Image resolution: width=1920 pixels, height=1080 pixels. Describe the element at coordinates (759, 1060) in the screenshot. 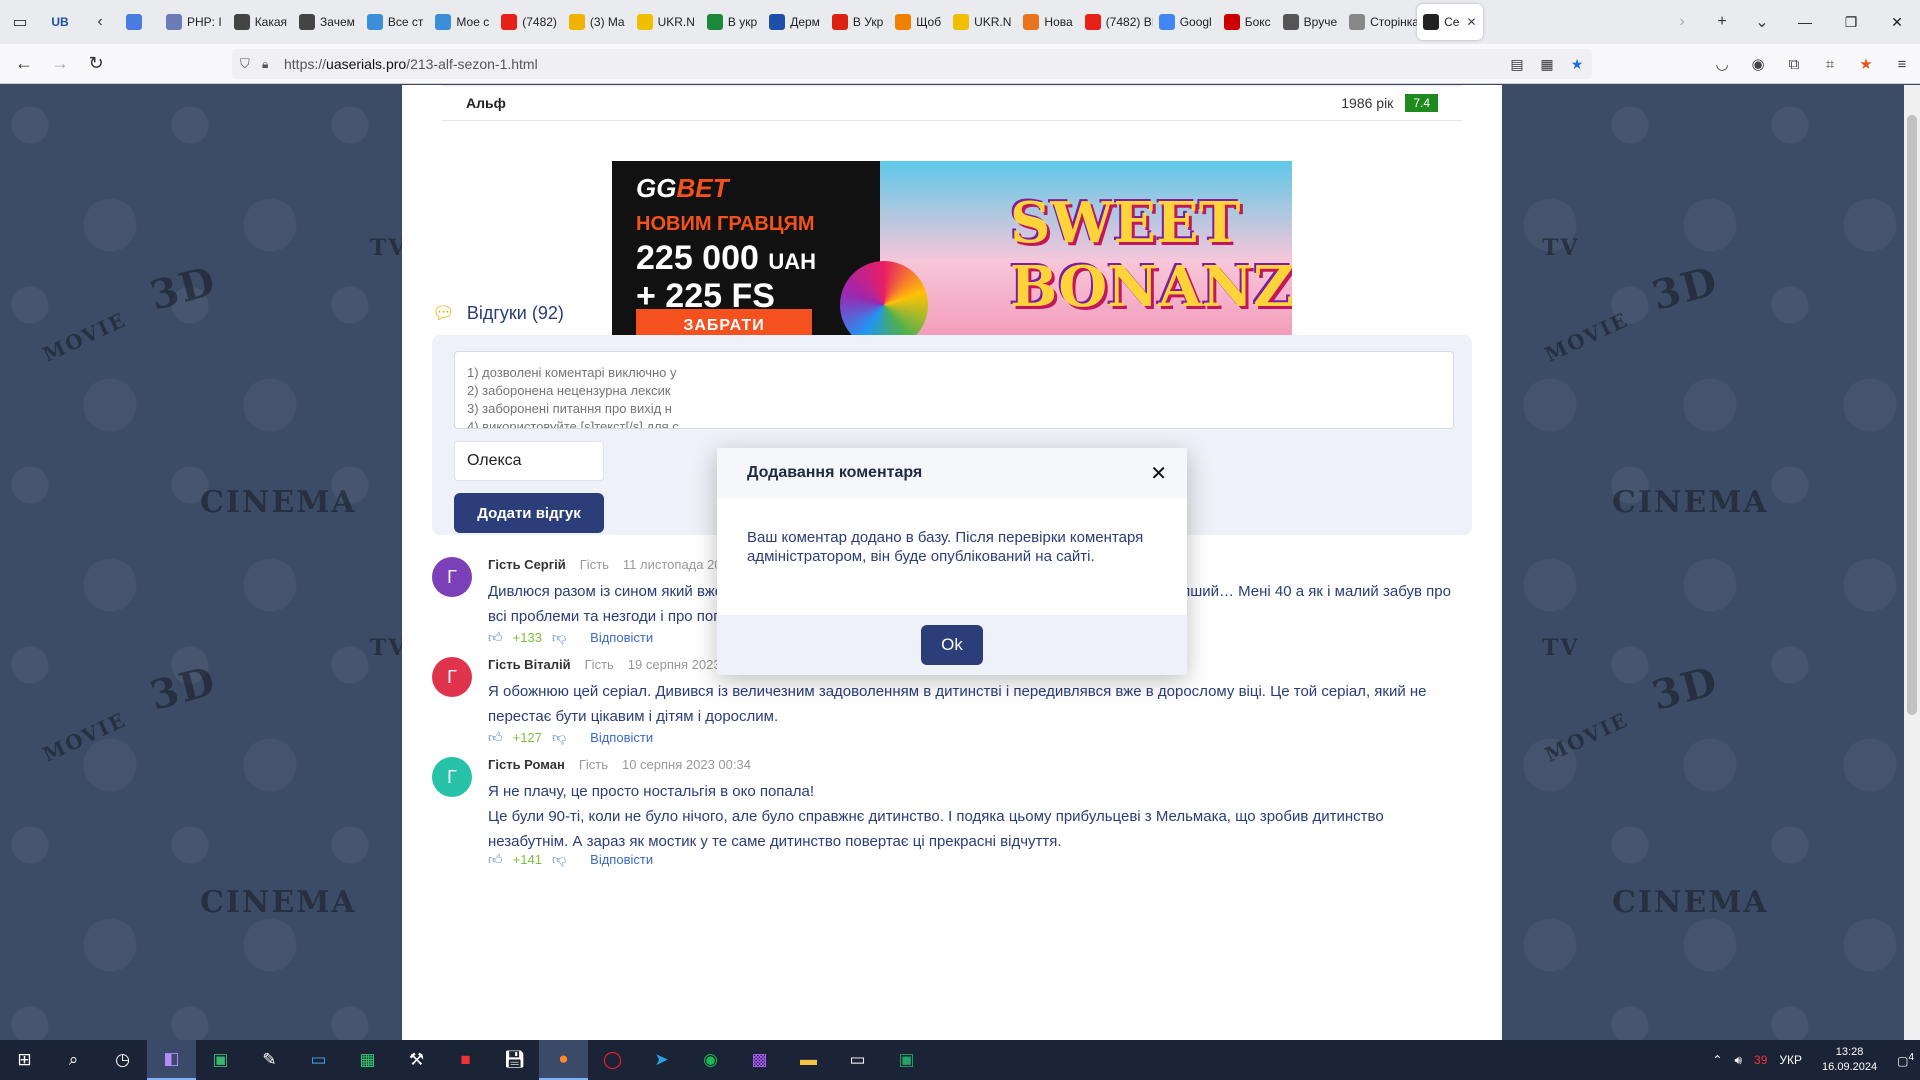

I see `phpstorm-icon: ▩` at that location.